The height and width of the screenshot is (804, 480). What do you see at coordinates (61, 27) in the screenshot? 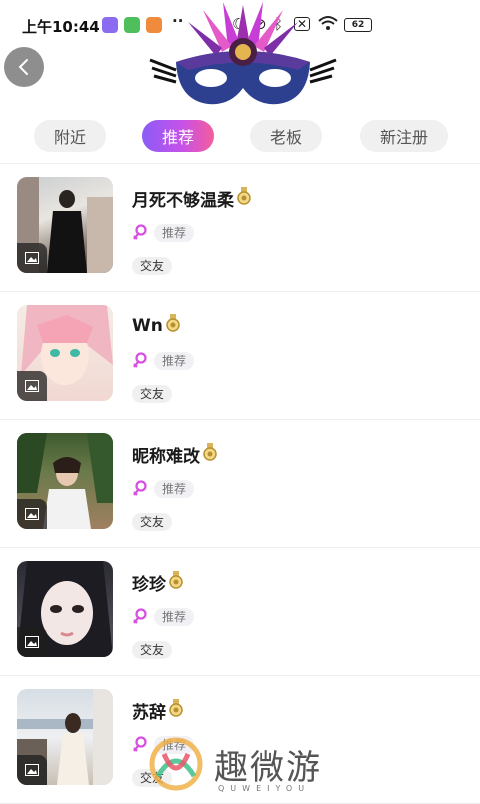
I see `status-time: 上午10:44` at bounding box center [61, 27].